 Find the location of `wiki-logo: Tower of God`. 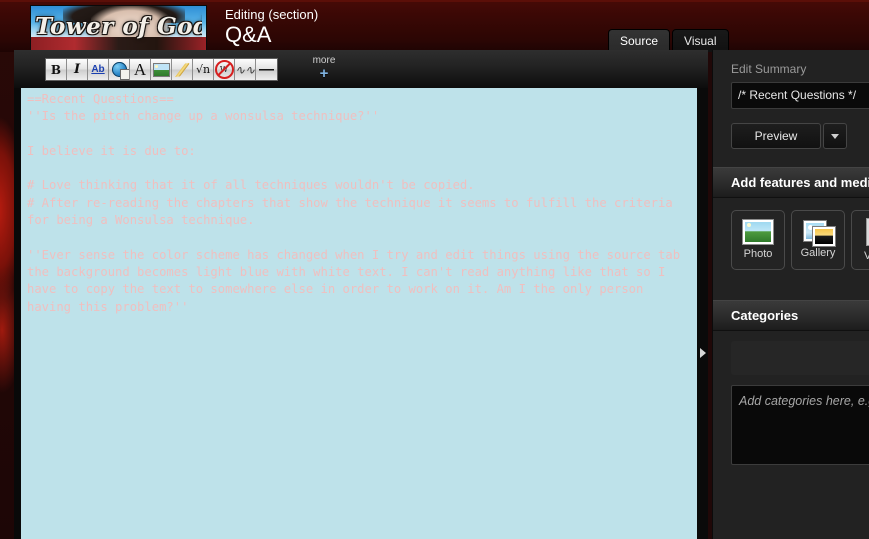

wiki-logo: Tower of God is located at coordinates (118, 28).